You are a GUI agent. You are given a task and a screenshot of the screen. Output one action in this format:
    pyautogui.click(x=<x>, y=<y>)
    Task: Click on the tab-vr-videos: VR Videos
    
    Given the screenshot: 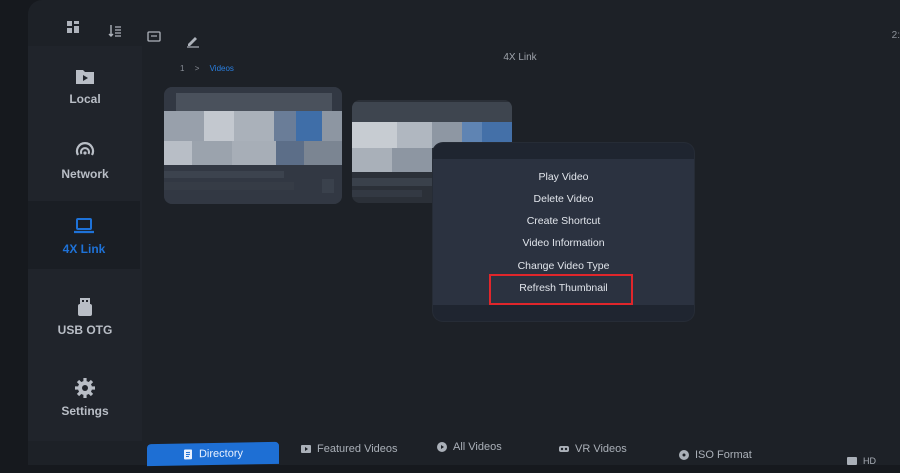 What is the action you would take?
    pyautogui.click(x=593, y=448)
    